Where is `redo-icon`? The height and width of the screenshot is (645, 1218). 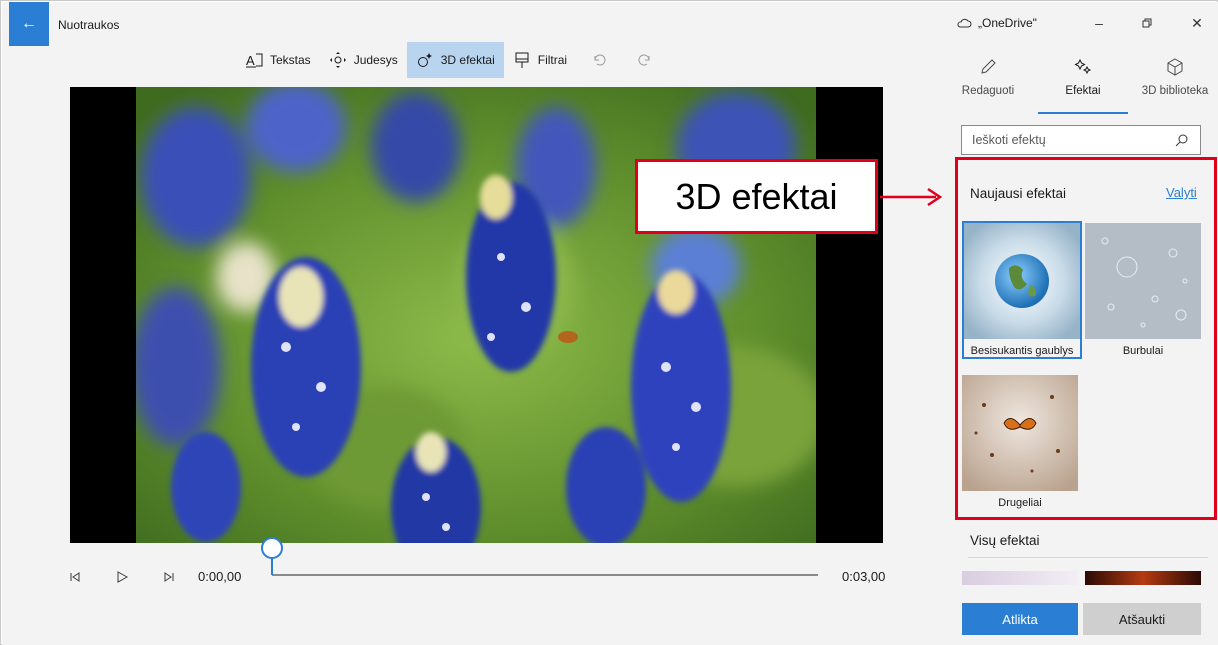 redo-icon is located at coordinates (644, 60).